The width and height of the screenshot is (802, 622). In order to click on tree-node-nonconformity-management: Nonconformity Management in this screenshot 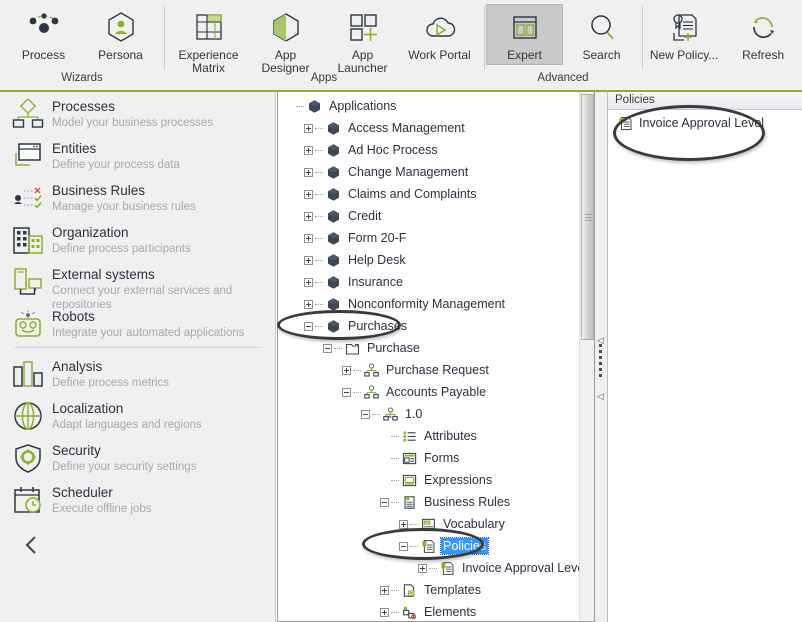, I will do `click(438, 304)`.